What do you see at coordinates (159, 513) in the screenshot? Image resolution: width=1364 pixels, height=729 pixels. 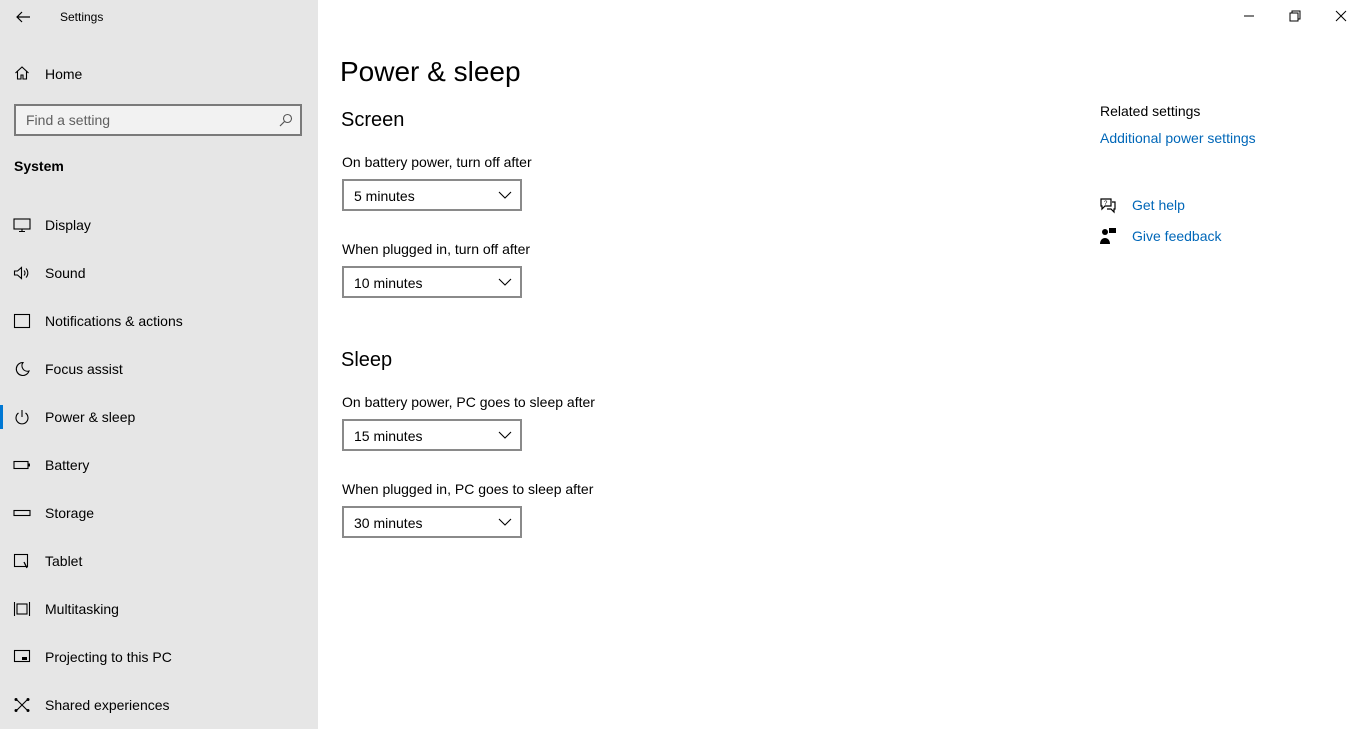 I see `sidebar-item-storage: Storage` at bounding box center [159, 513].